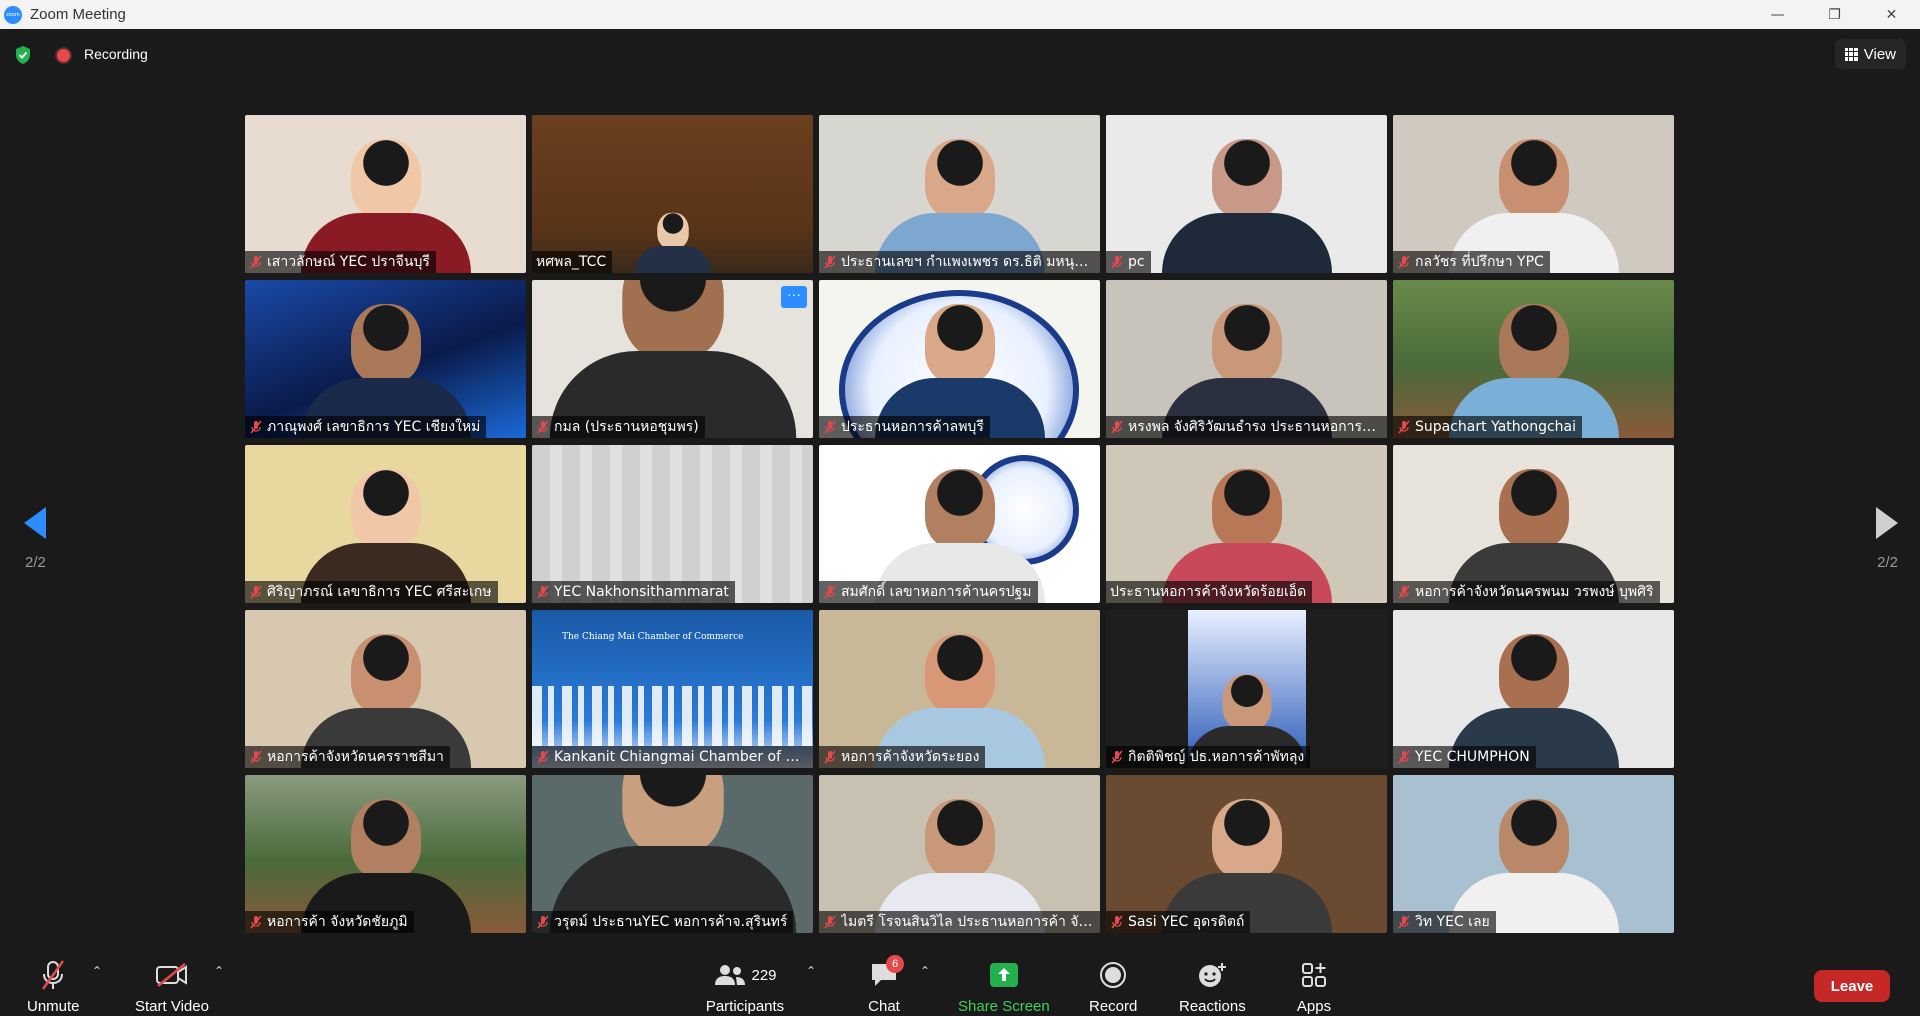  I want to click on participant-name-label: กิตติพิชญ์ ปธ.หอการค้าพัทลุง, so click(1208, 757).